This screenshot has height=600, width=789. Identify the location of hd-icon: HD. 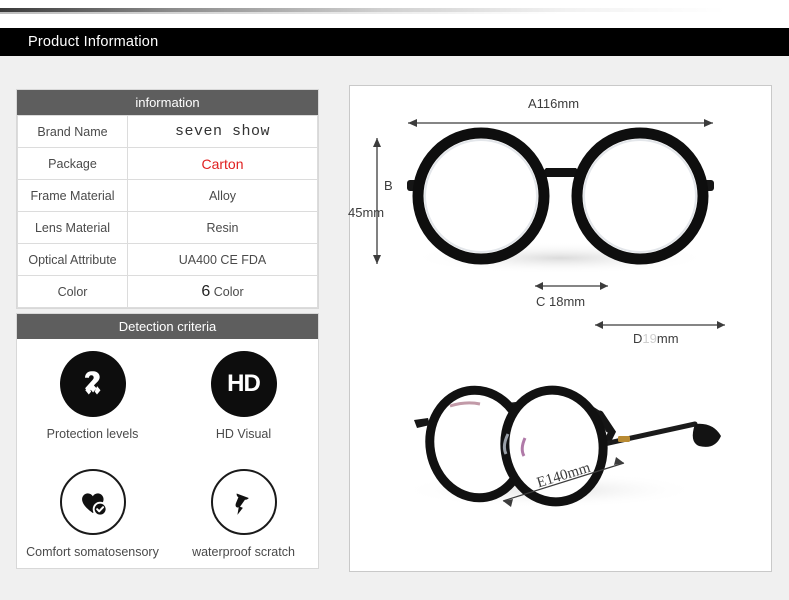
(243, 384).